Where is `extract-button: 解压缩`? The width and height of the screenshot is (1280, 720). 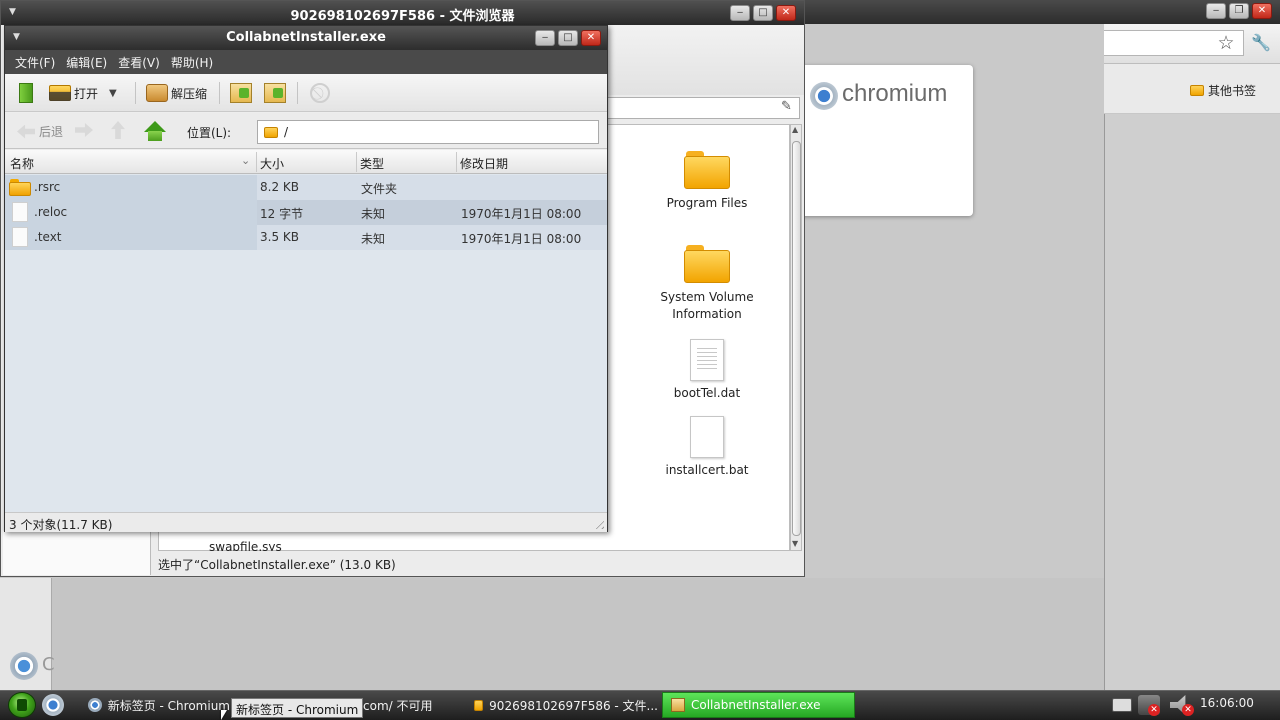 extract-button: 解压缩 is located at coordinates (176, 93).